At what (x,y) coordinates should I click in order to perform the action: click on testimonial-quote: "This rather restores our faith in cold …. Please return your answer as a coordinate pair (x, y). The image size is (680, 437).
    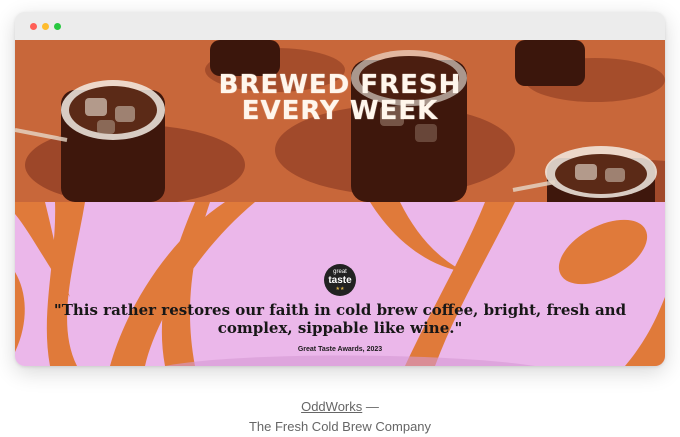
    Looking at the image, I should click on (340, 319).